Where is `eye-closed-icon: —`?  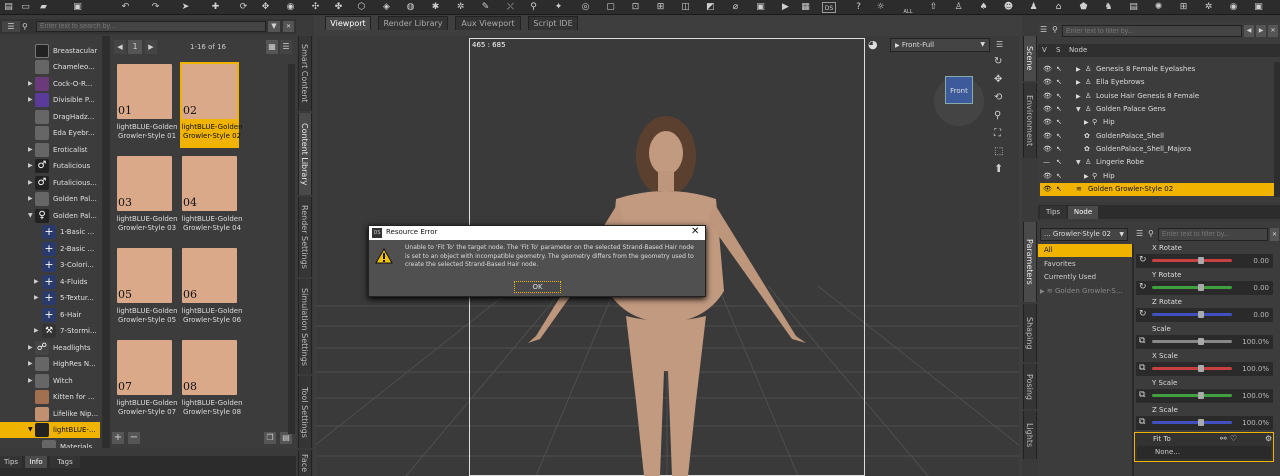 eye-closed-icon: — is located at coordinates (1046, 162).